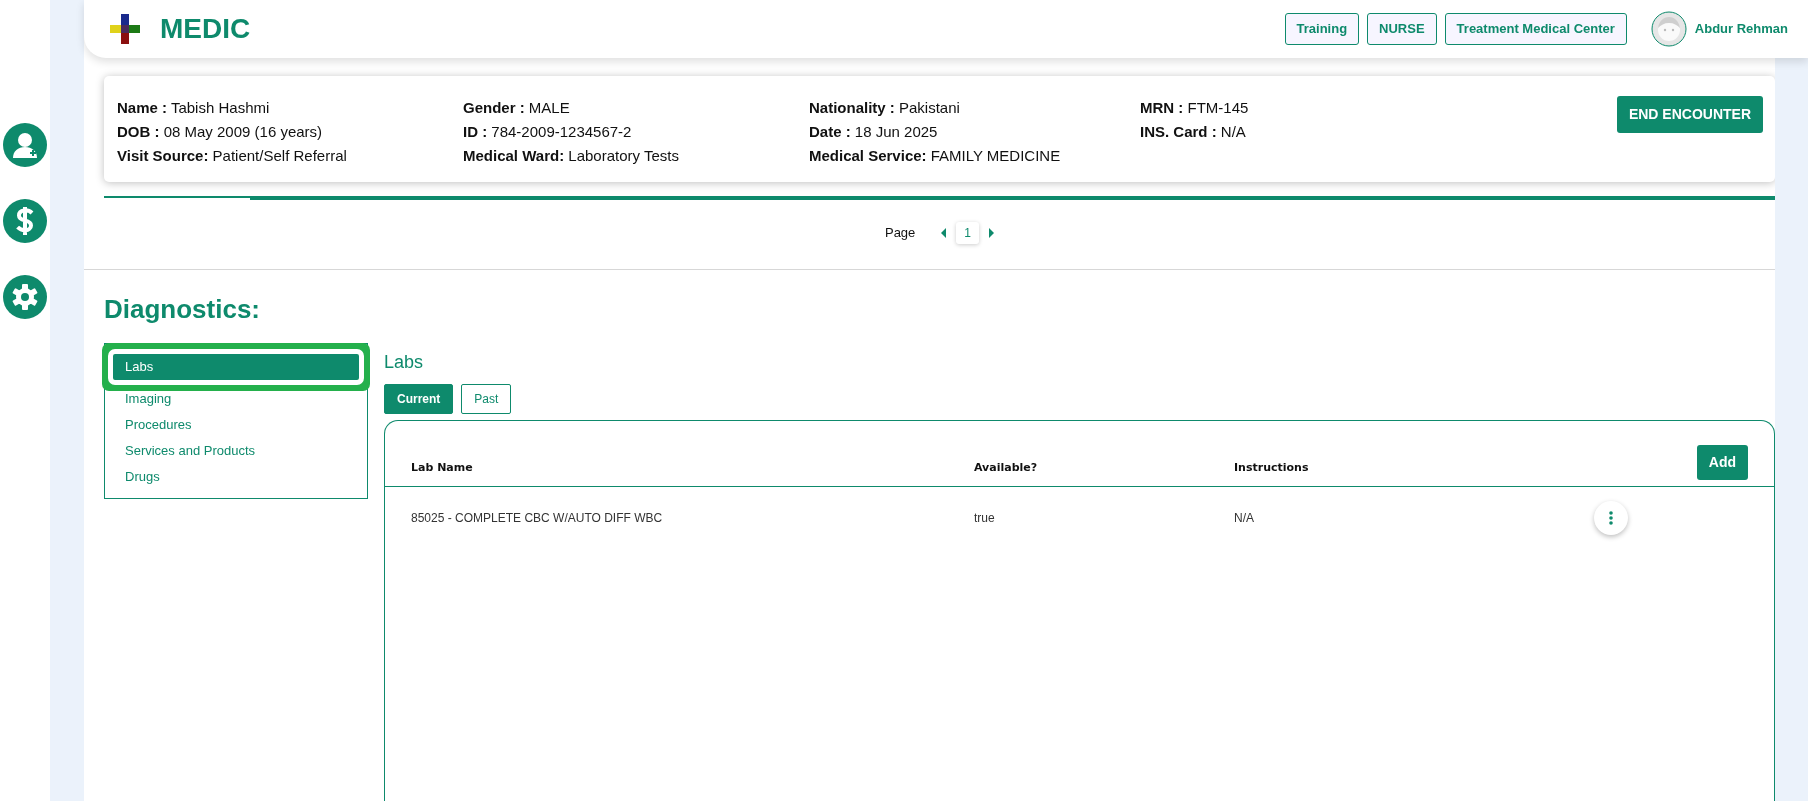 This screenshot has height=801, width=1808. I want to click on end-encounter-button: END ENCOUNTER, so click(1689, 114).